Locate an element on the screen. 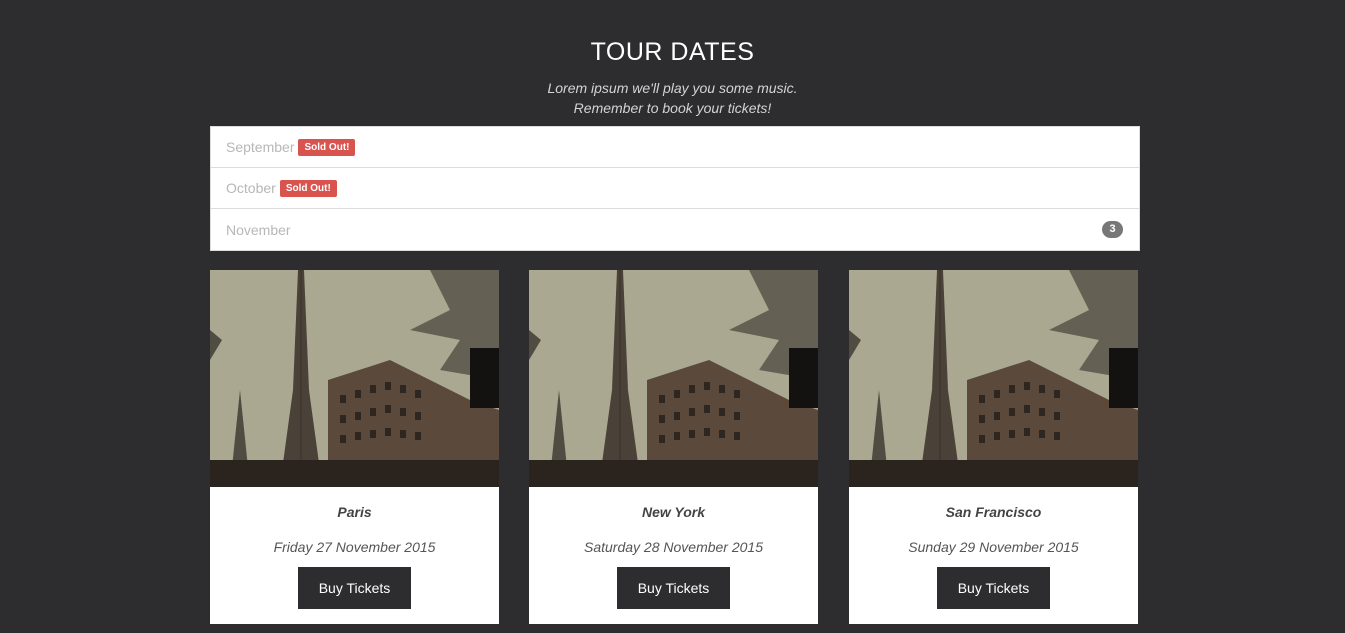 The height and width of the screenshot is (633, 1345). tour-city: New York is located at coordinates (673, 512).